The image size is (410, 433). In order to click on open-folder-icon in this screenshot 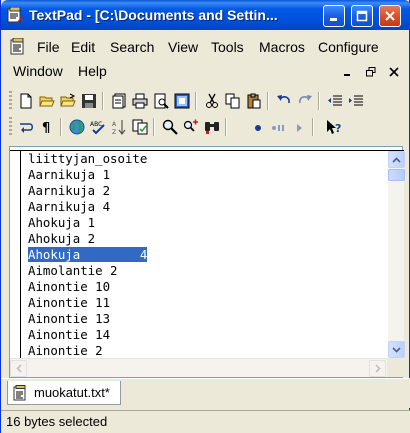, I will do `click(68, 100)`.